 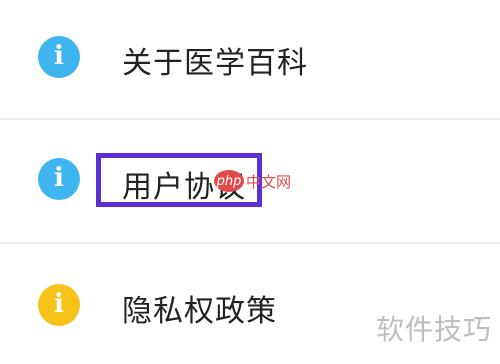 What do you see at coordinates (229, 181) in the screenshot?
I see `php-logo: php` at bounding box center [229, 181].